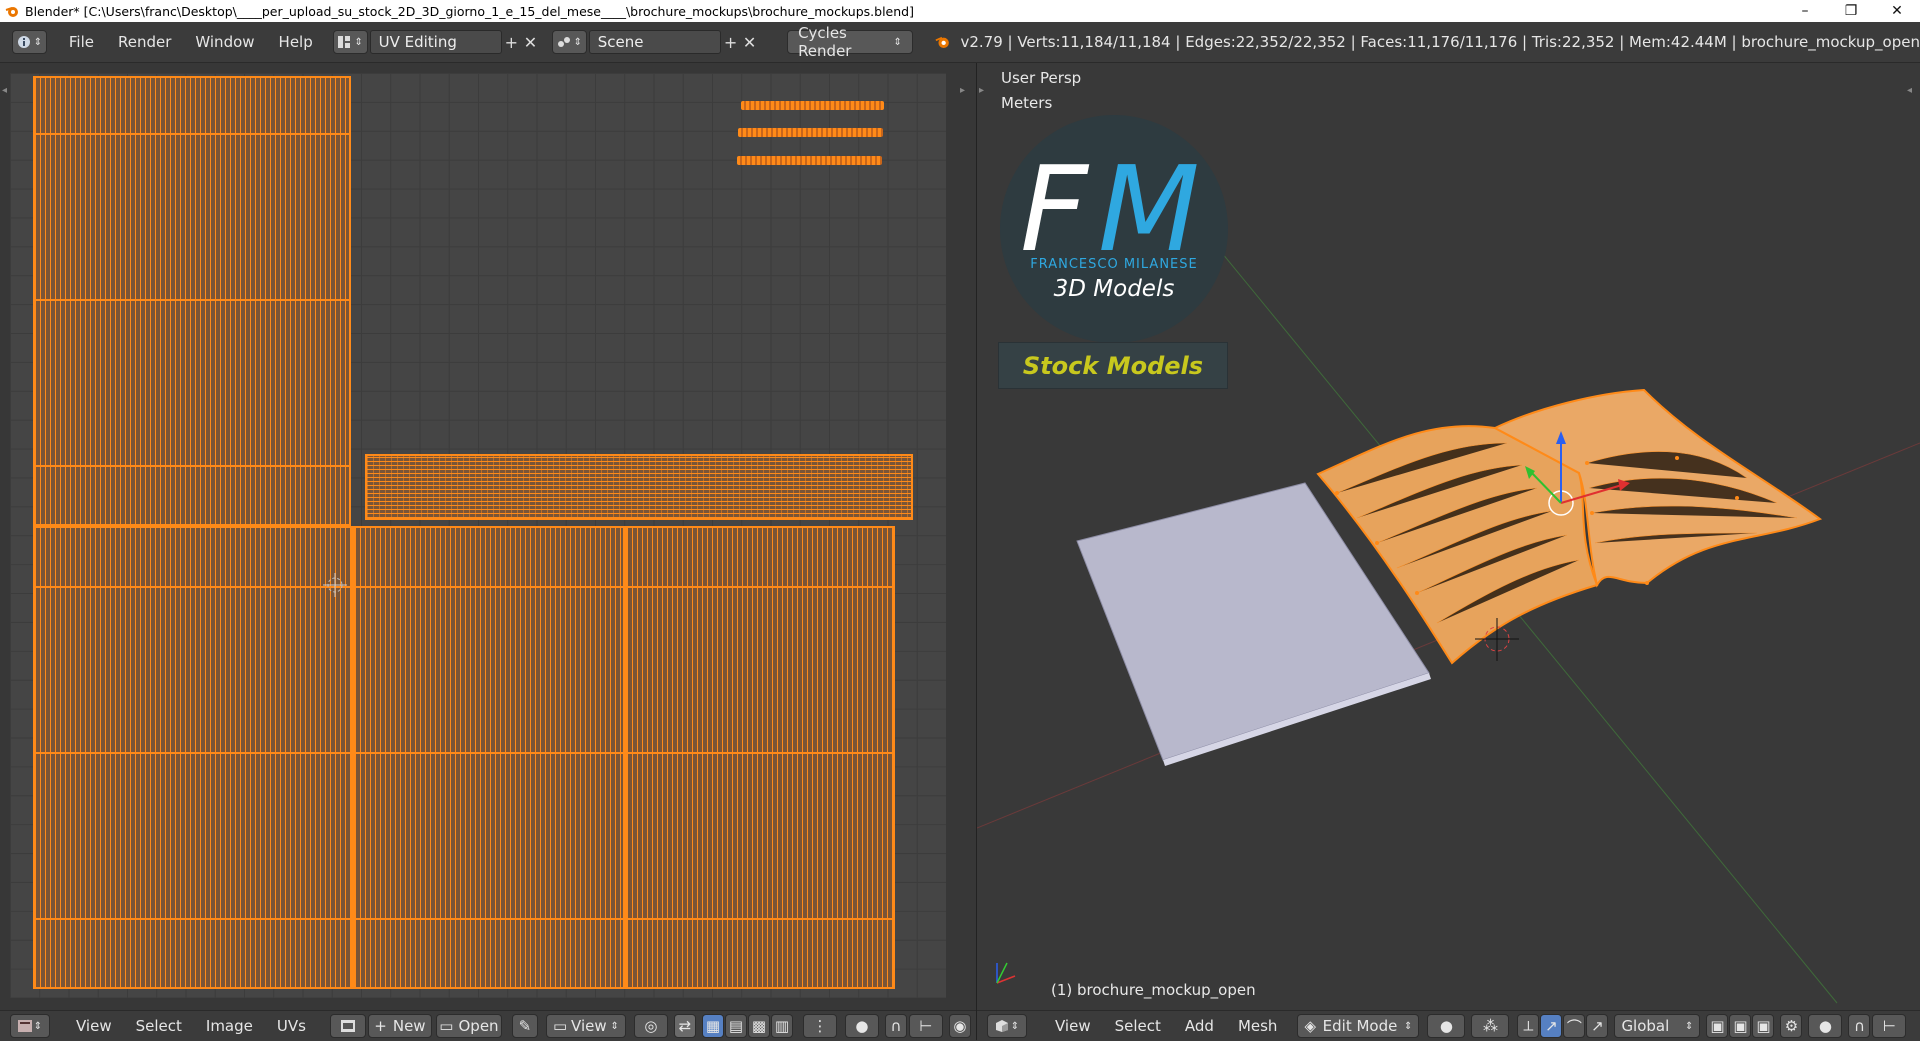 This screenshot has height=1041, width=1920. I want to click on snap-element-dropdown: ⊢, so click(925, 1026).